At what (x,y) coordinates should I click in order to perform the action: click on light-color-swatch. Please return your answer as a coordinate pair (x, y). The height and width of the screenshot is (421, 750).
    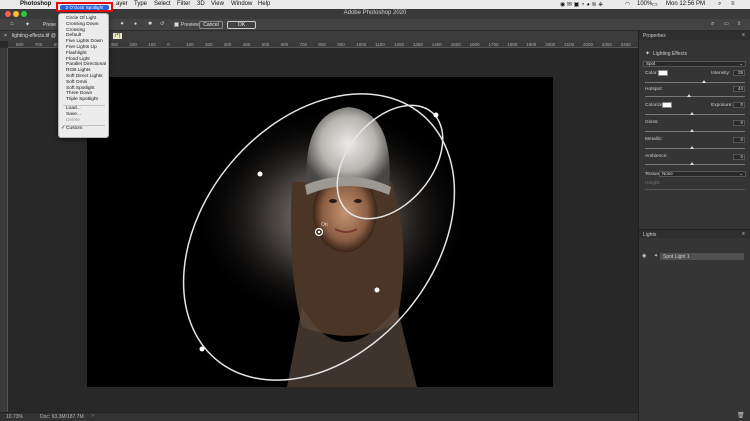
    Looking at the image, I should click on (663, 73).